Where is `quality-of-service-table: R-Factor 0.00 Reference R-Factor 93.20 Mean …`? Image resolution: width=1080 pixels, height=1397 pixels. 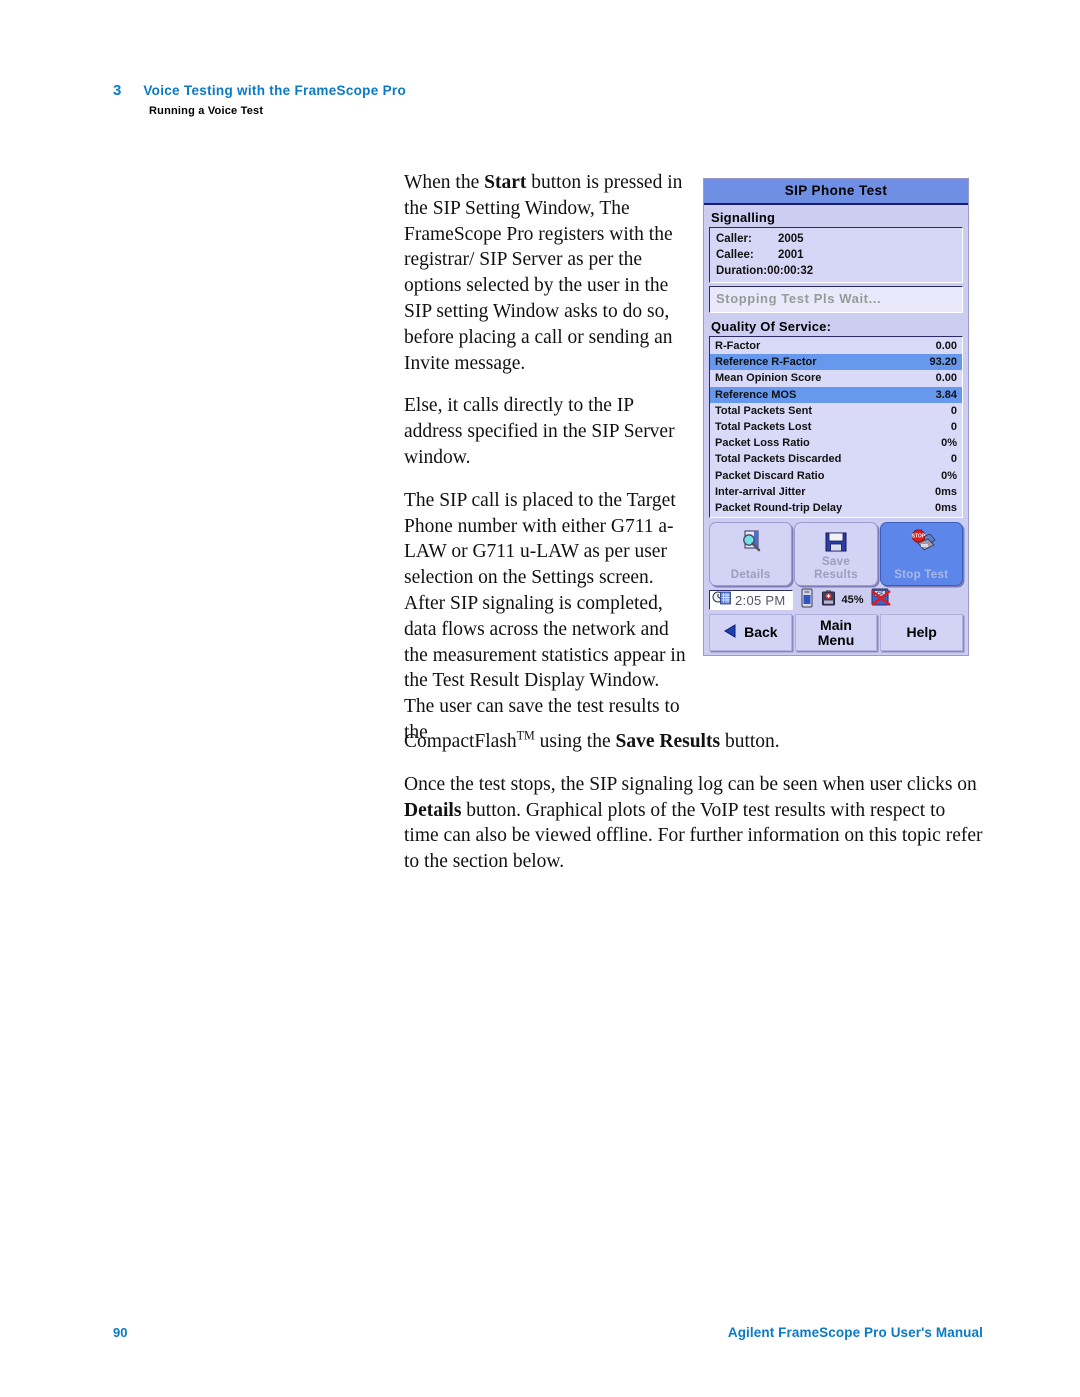 quality-of-service-table: R-Factor 0.00 Reference R-Factor 93.20 Mean … is located at coordinates (836, 427).